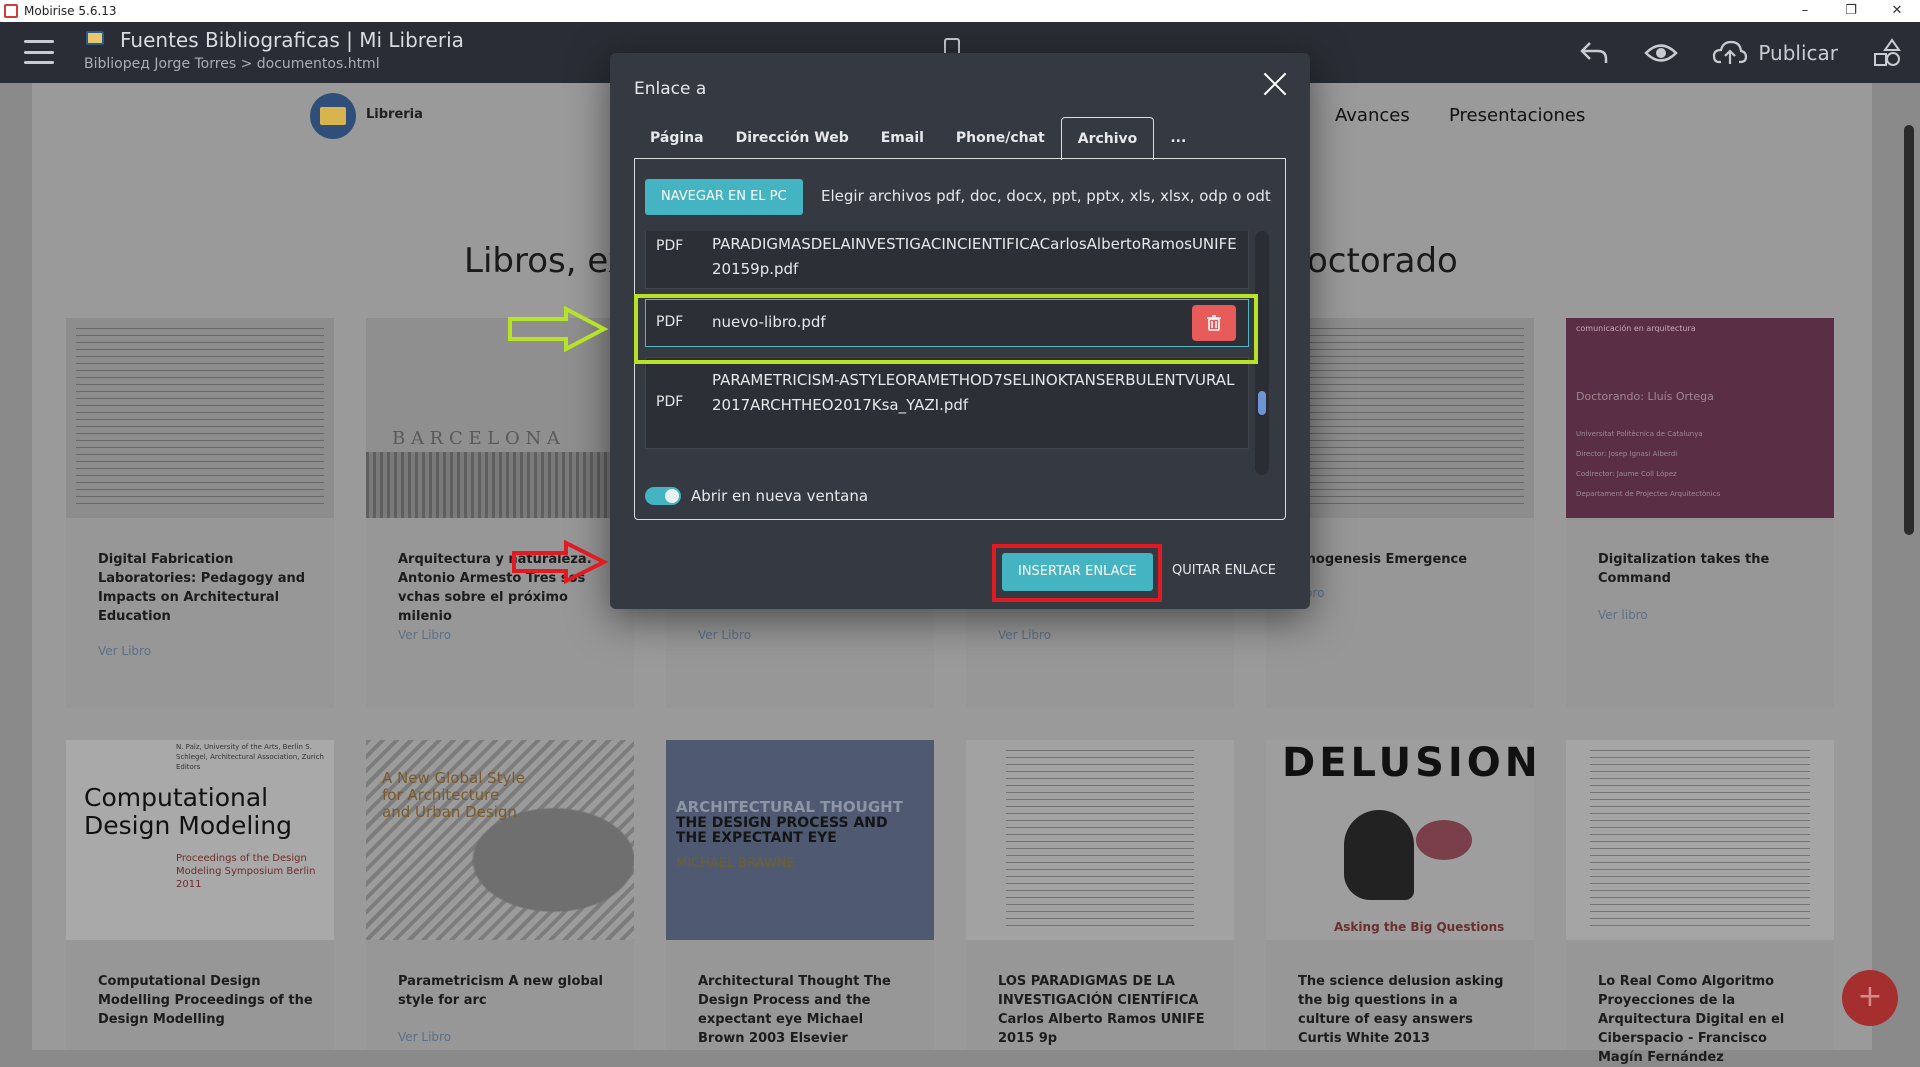  I want to click on cover-university: Universitat Politècnica de Catalunya, so click(1639, 434).